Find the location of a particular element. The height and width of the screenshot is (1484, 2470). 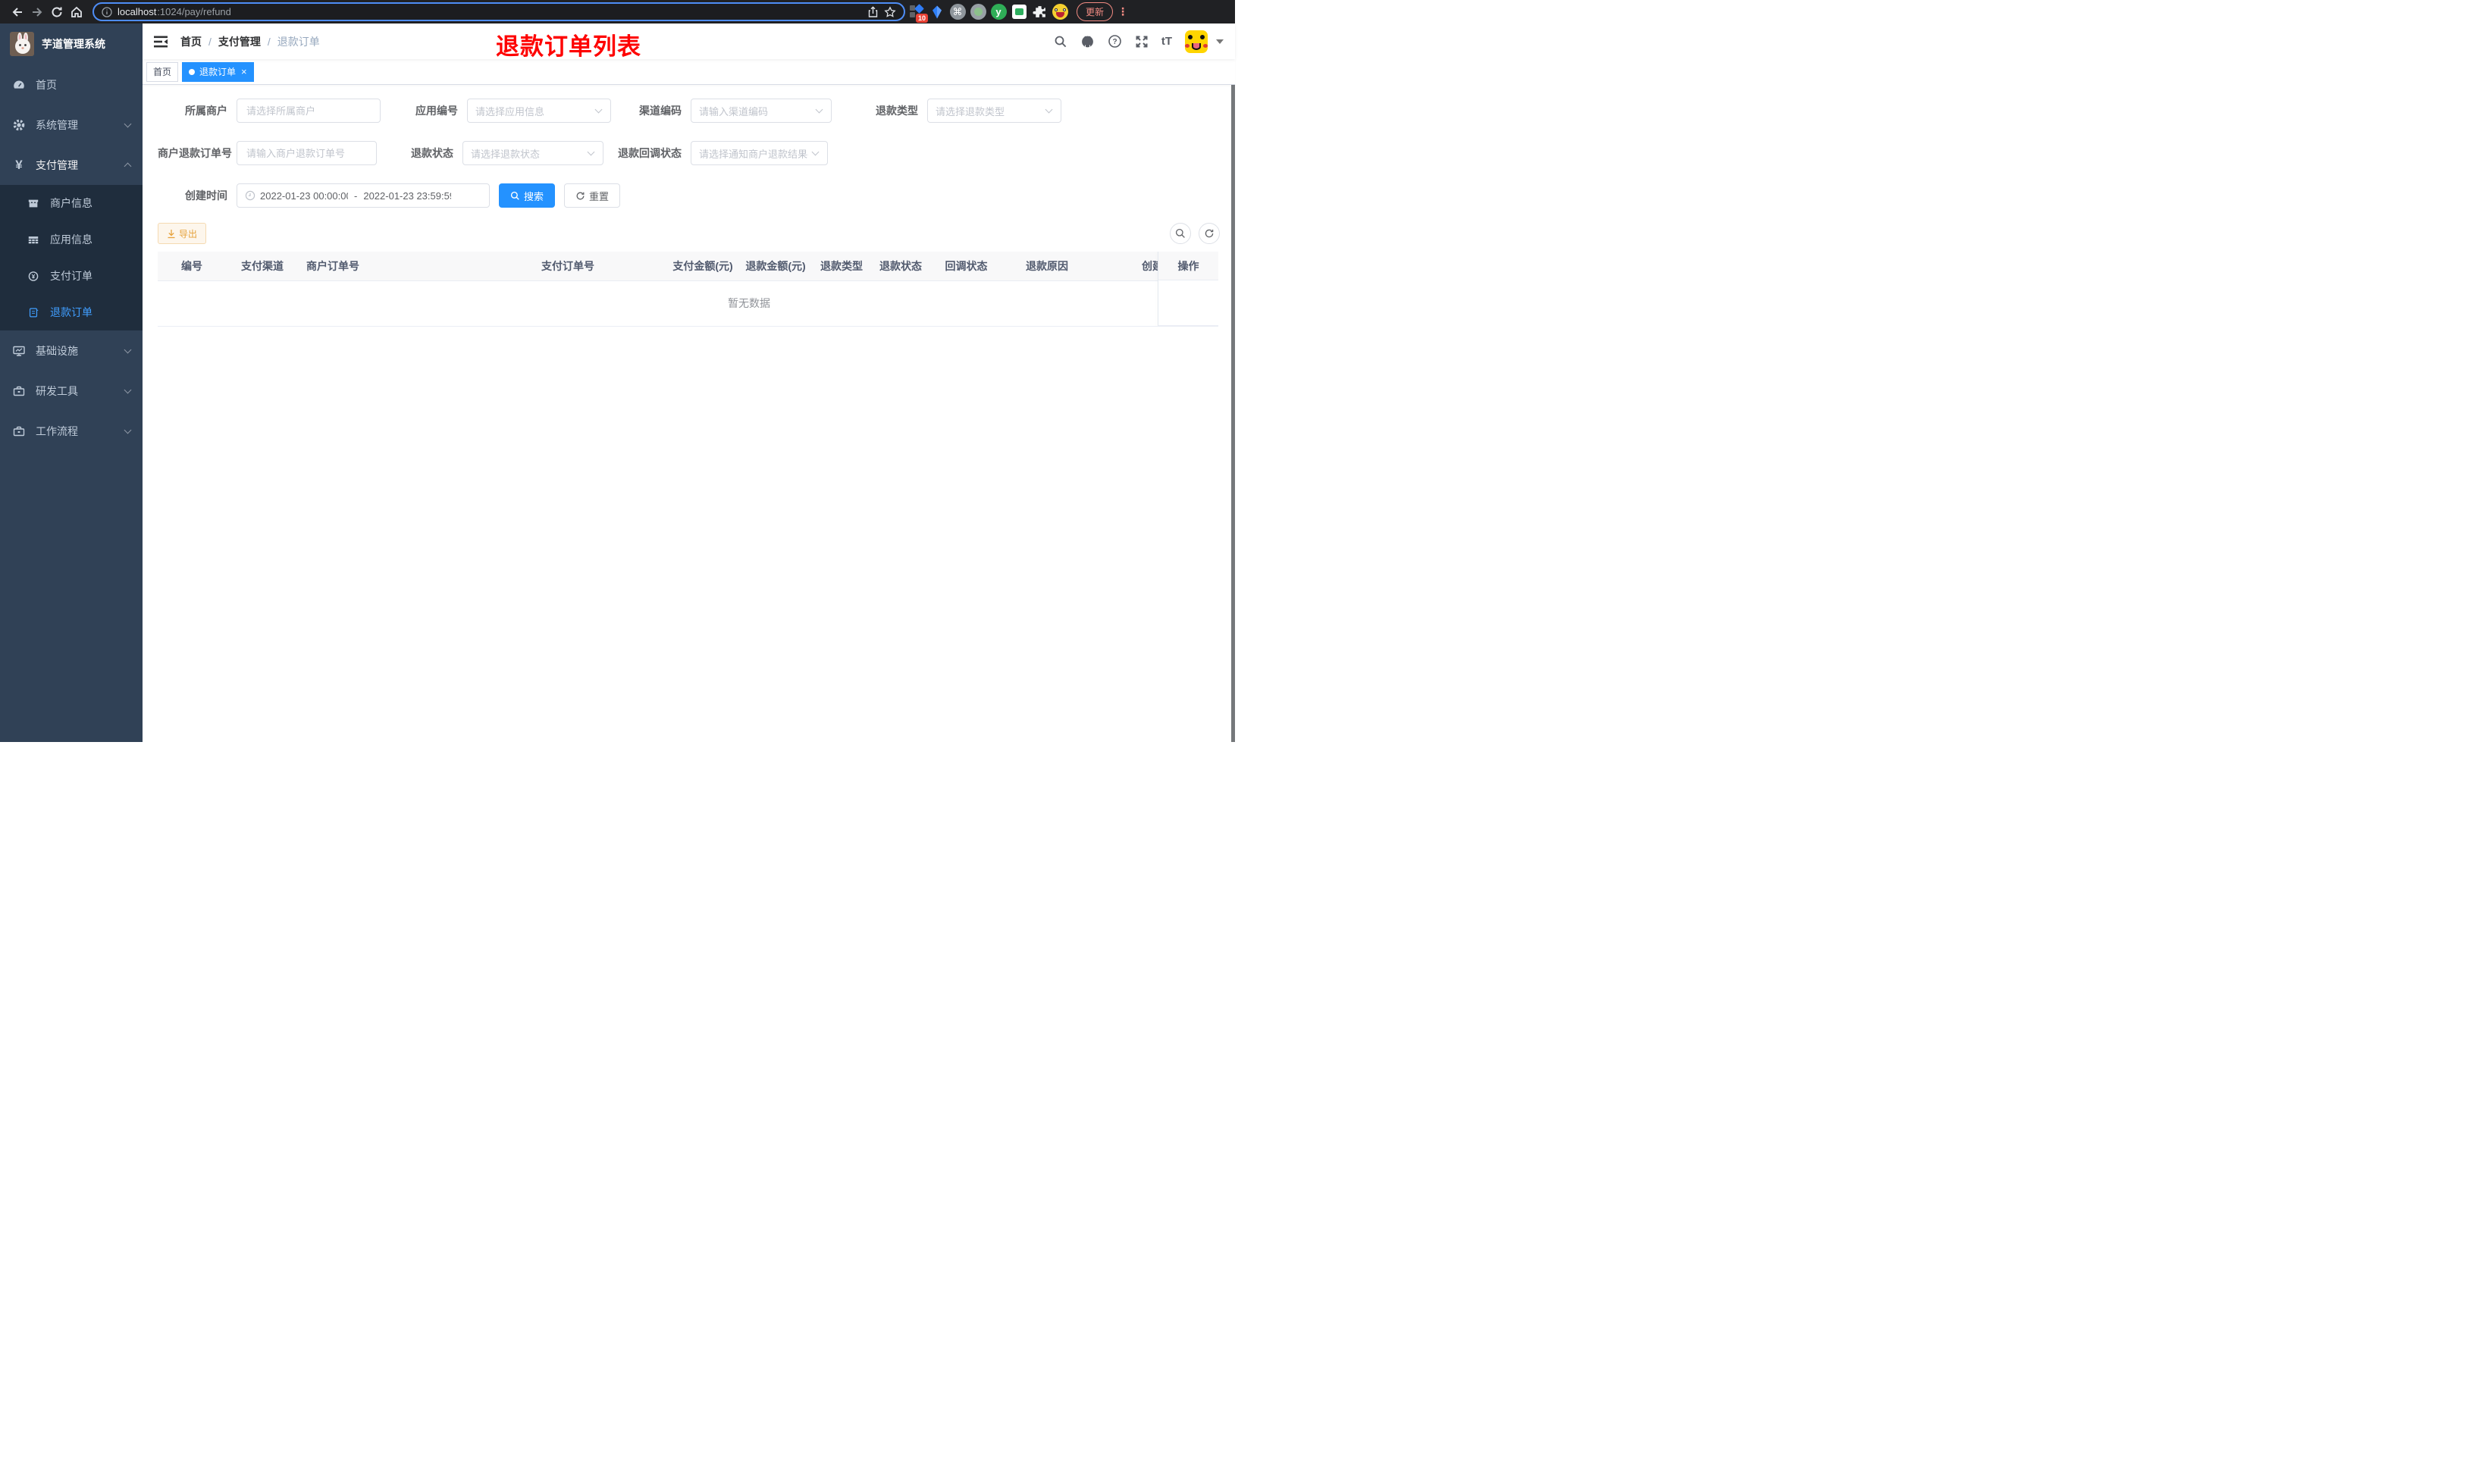

forward-icon is located at coordinates (37, 12).